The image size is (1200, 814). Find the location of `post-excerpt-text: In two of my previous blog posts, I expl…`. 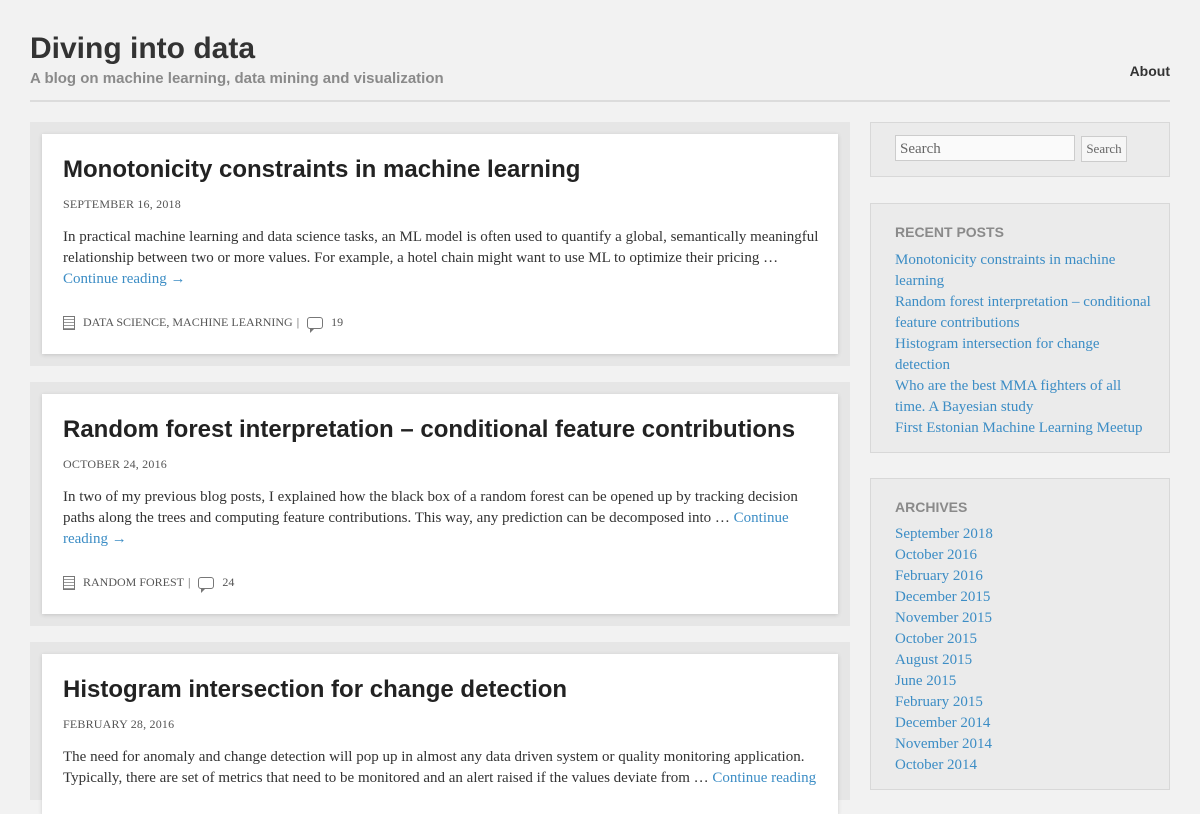

post-excerpt-text: In two of my previous blog posts, I expl… is located at coordinates (430, 507).